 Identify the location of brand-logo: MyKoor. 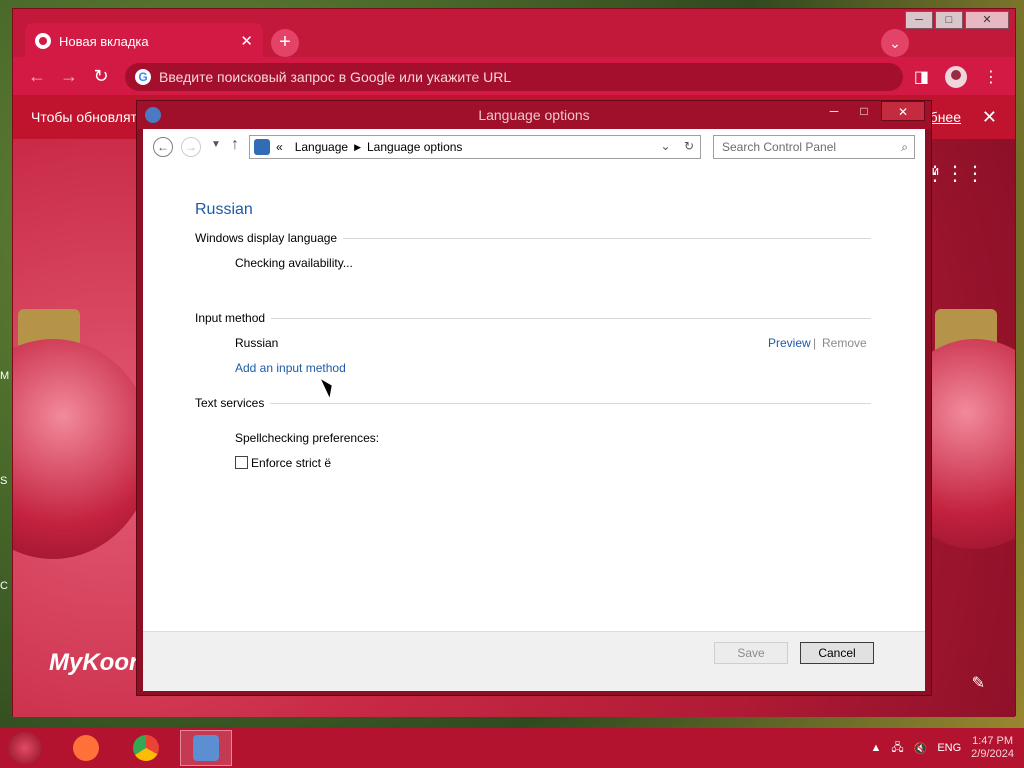
(94, 662).